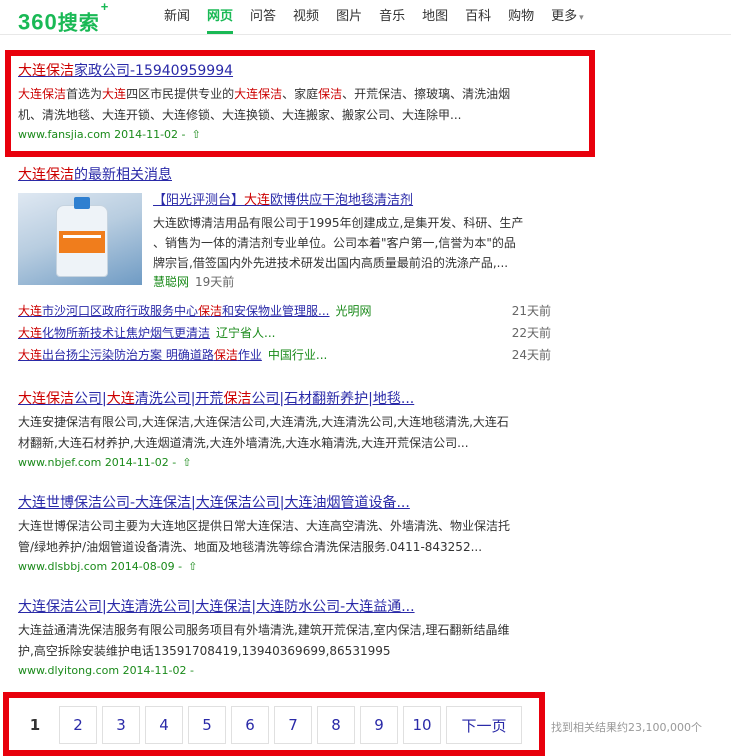 The image size is (731, 756). Describe the element at coordinates (306, 21) in the screenshot. I see `tab-video: 视频` at that location.